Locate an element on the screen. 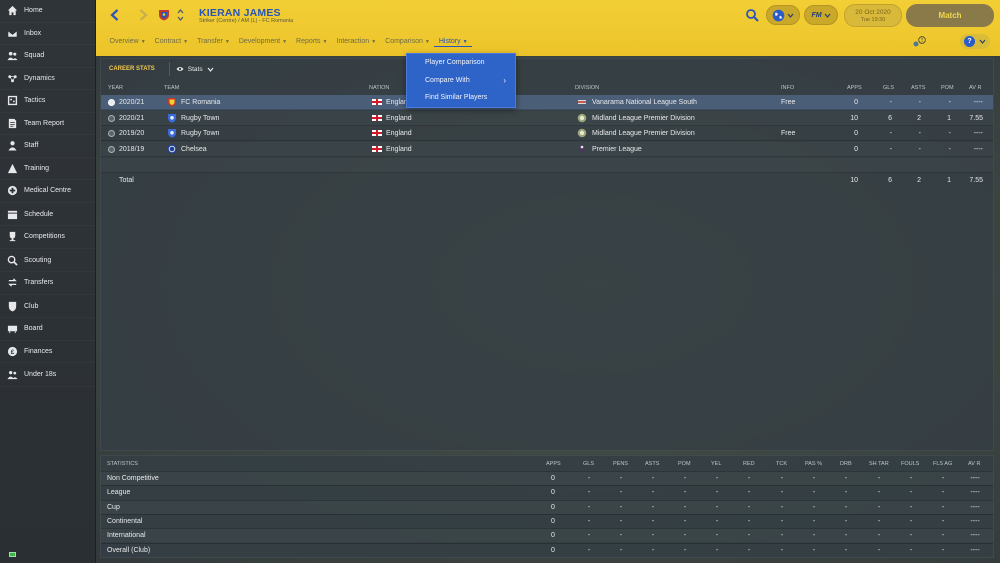 The width and height of the screenshot is (1000, 563). cell-team: Chelsea is located at coordinates (194, 149).